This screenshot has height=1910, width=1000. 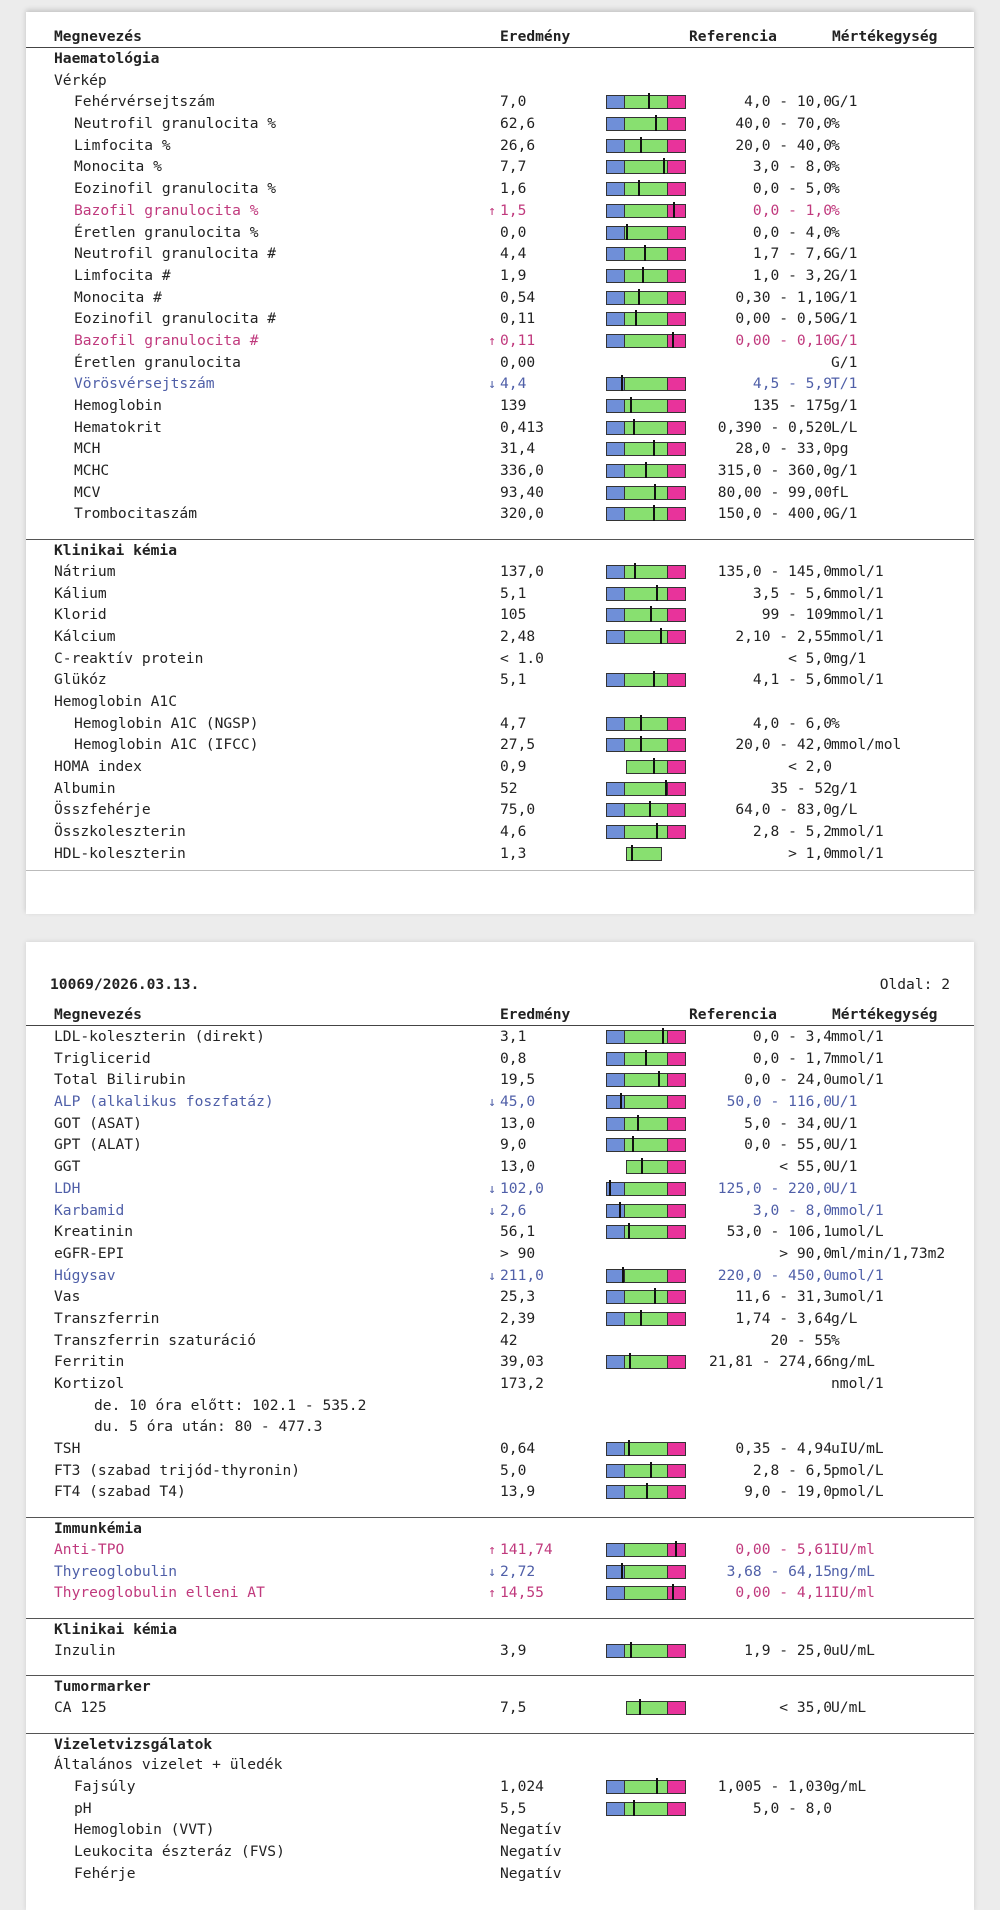 I want to click on reference-range: 4,5 - 5,9, so click(x=792, y=384).